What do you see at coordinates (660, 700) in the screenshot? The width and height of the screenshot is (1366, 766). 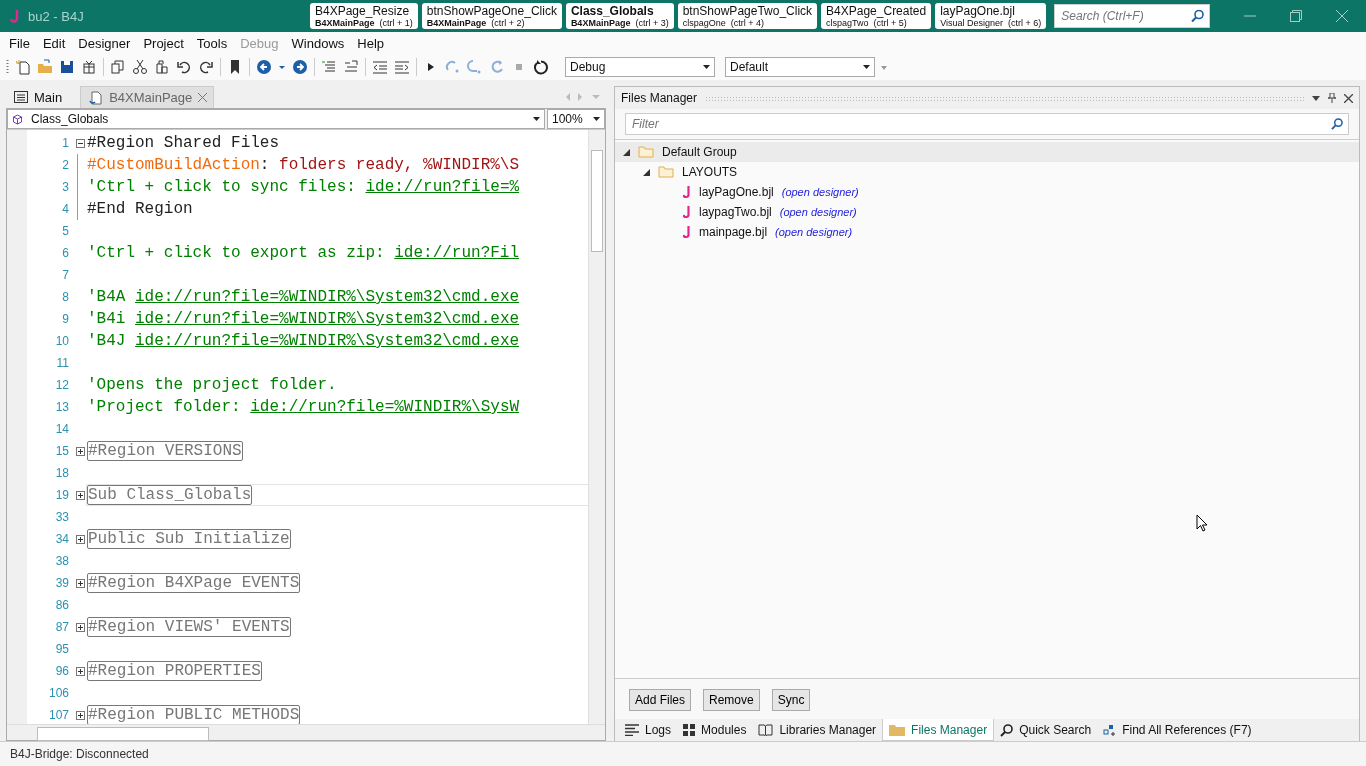 I see `panel-button: Add Files` at bounding box center [660, 700].